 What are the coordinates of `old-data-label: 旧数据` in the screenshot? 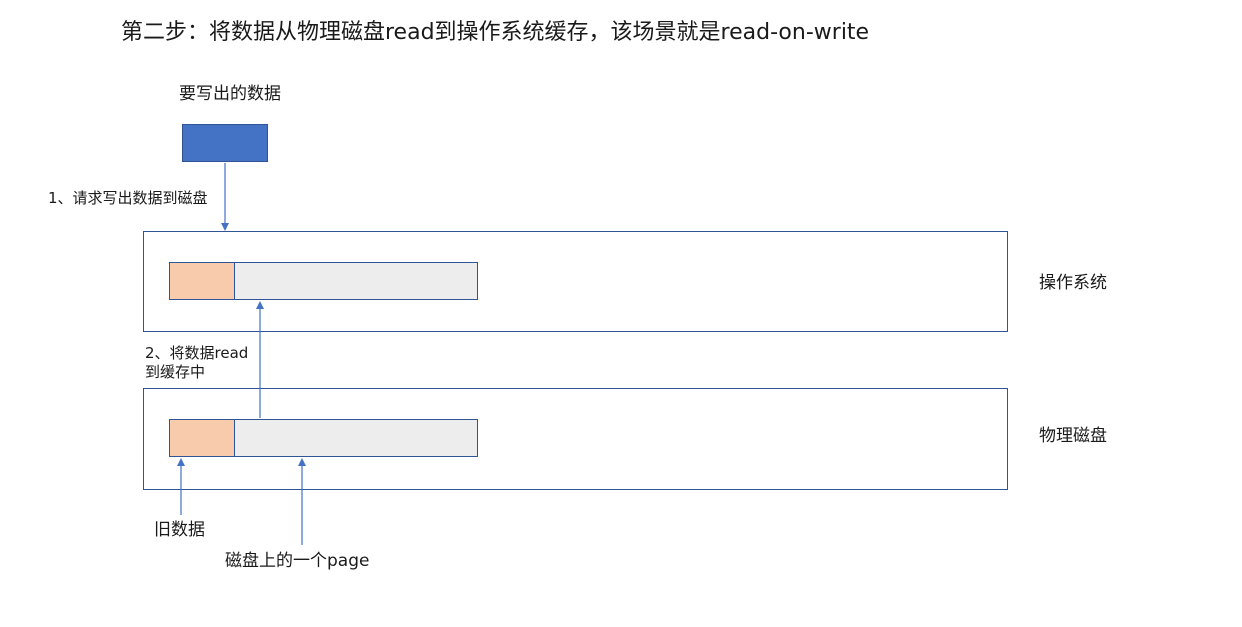 It's located at (179, 530).